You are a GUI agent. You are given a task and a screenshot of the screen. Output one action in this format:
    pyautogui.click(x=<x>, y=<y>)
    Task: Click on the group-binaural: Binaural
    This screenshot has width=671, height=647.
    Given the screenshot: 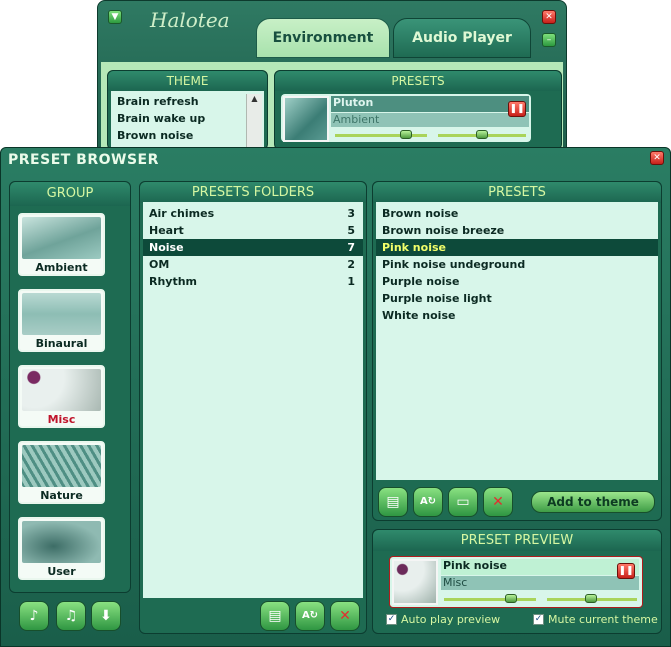 What is the action you would take?
    pyautogui.click(x=61, y=320)
    